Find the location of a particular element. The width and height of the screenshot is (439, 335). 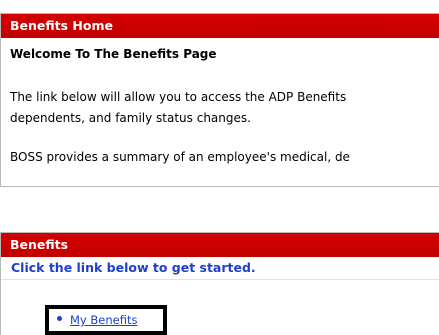

benefits-link-list-highlight: My Benefits is located at coordinates (106, 320).